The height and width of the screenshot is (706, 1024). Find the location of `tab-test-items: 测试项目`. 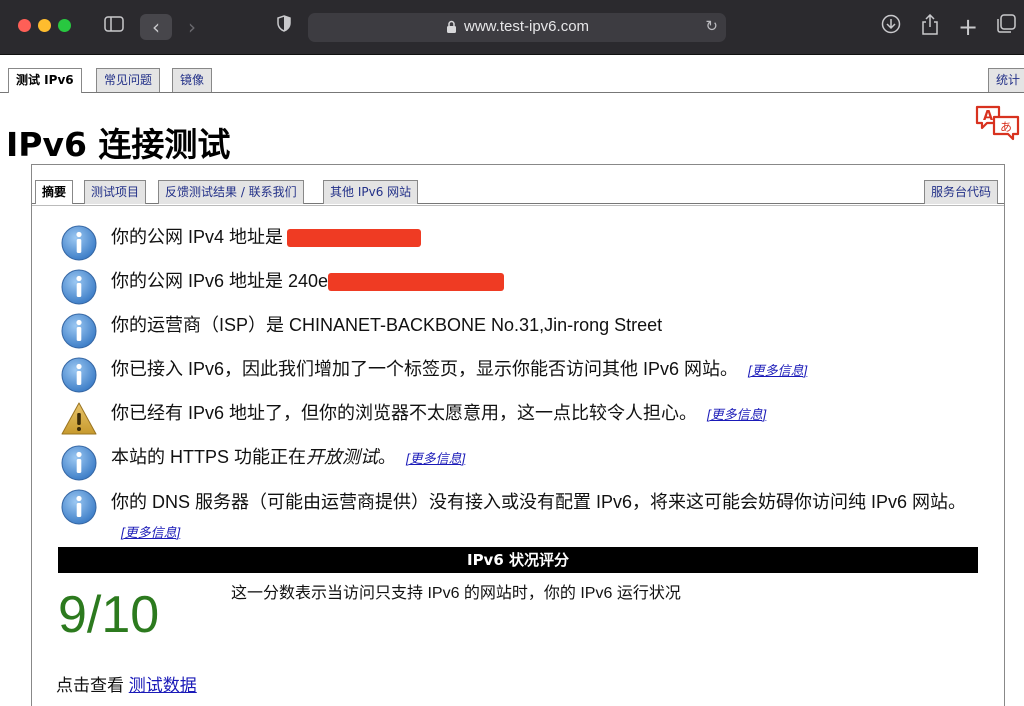

tab-test-items: 测试项目 is located at coordinates (115, 192).